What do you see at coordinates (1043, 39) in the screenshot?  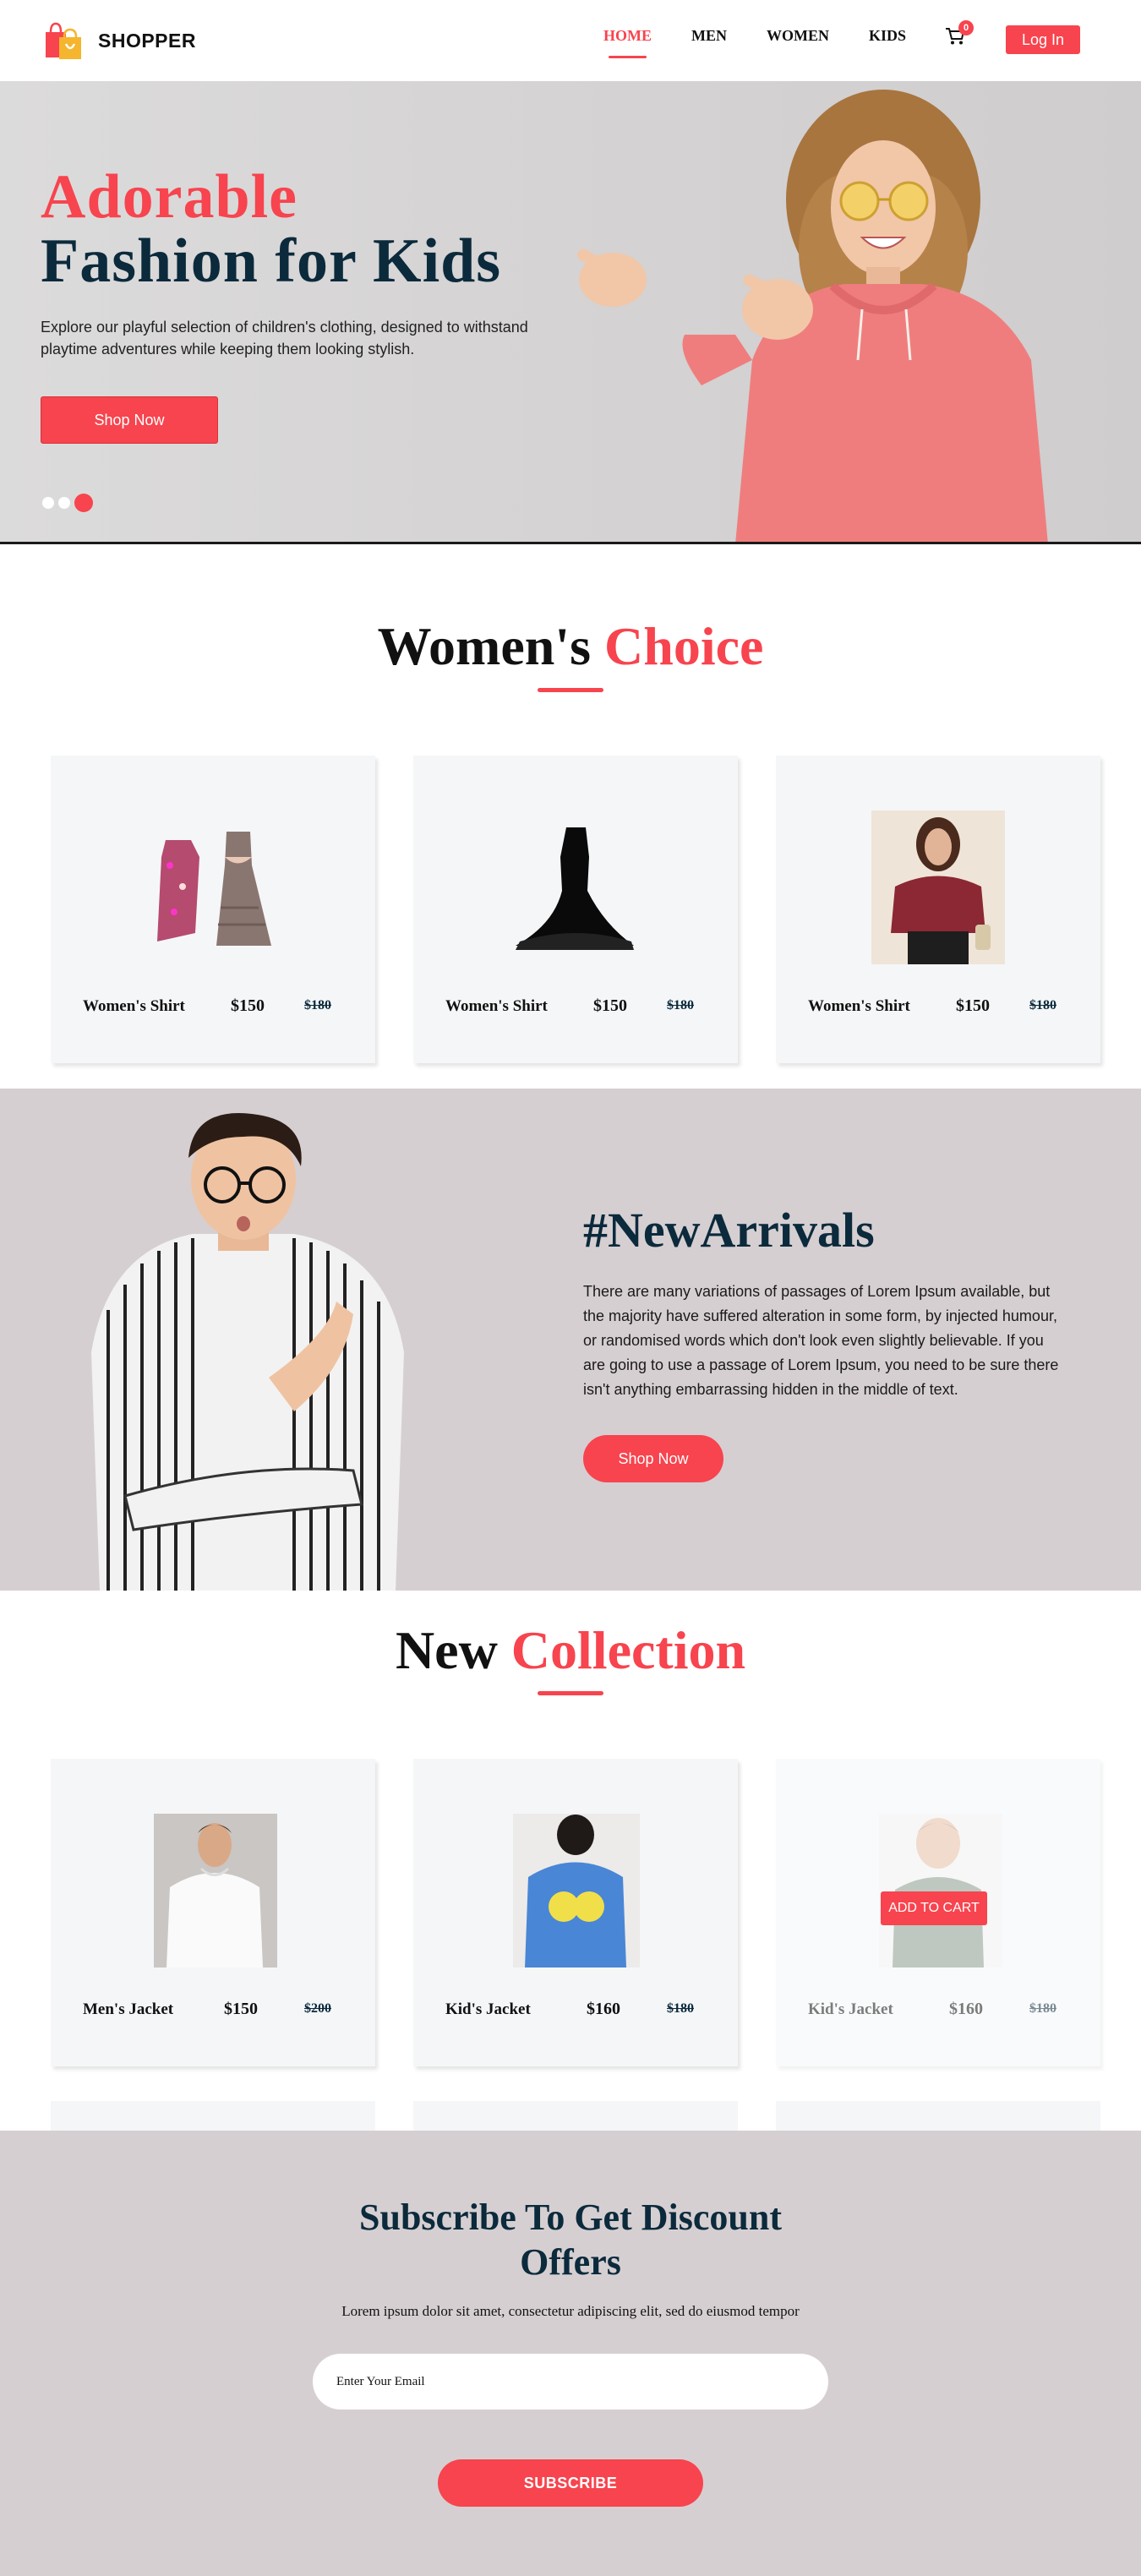 I see `login-button: Log In` at bounding box center [1043, 39].